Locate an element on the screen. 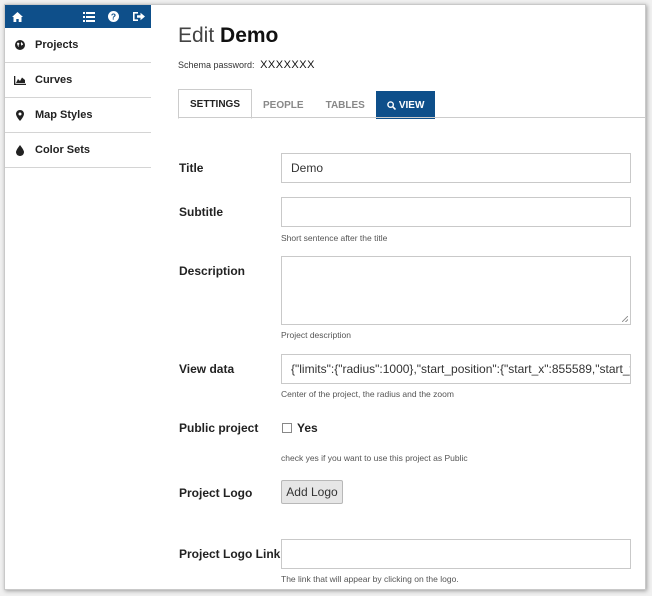 The width and height of the screenshot is (652, 596). map-marker-icon is located at coordinates (20, 115).